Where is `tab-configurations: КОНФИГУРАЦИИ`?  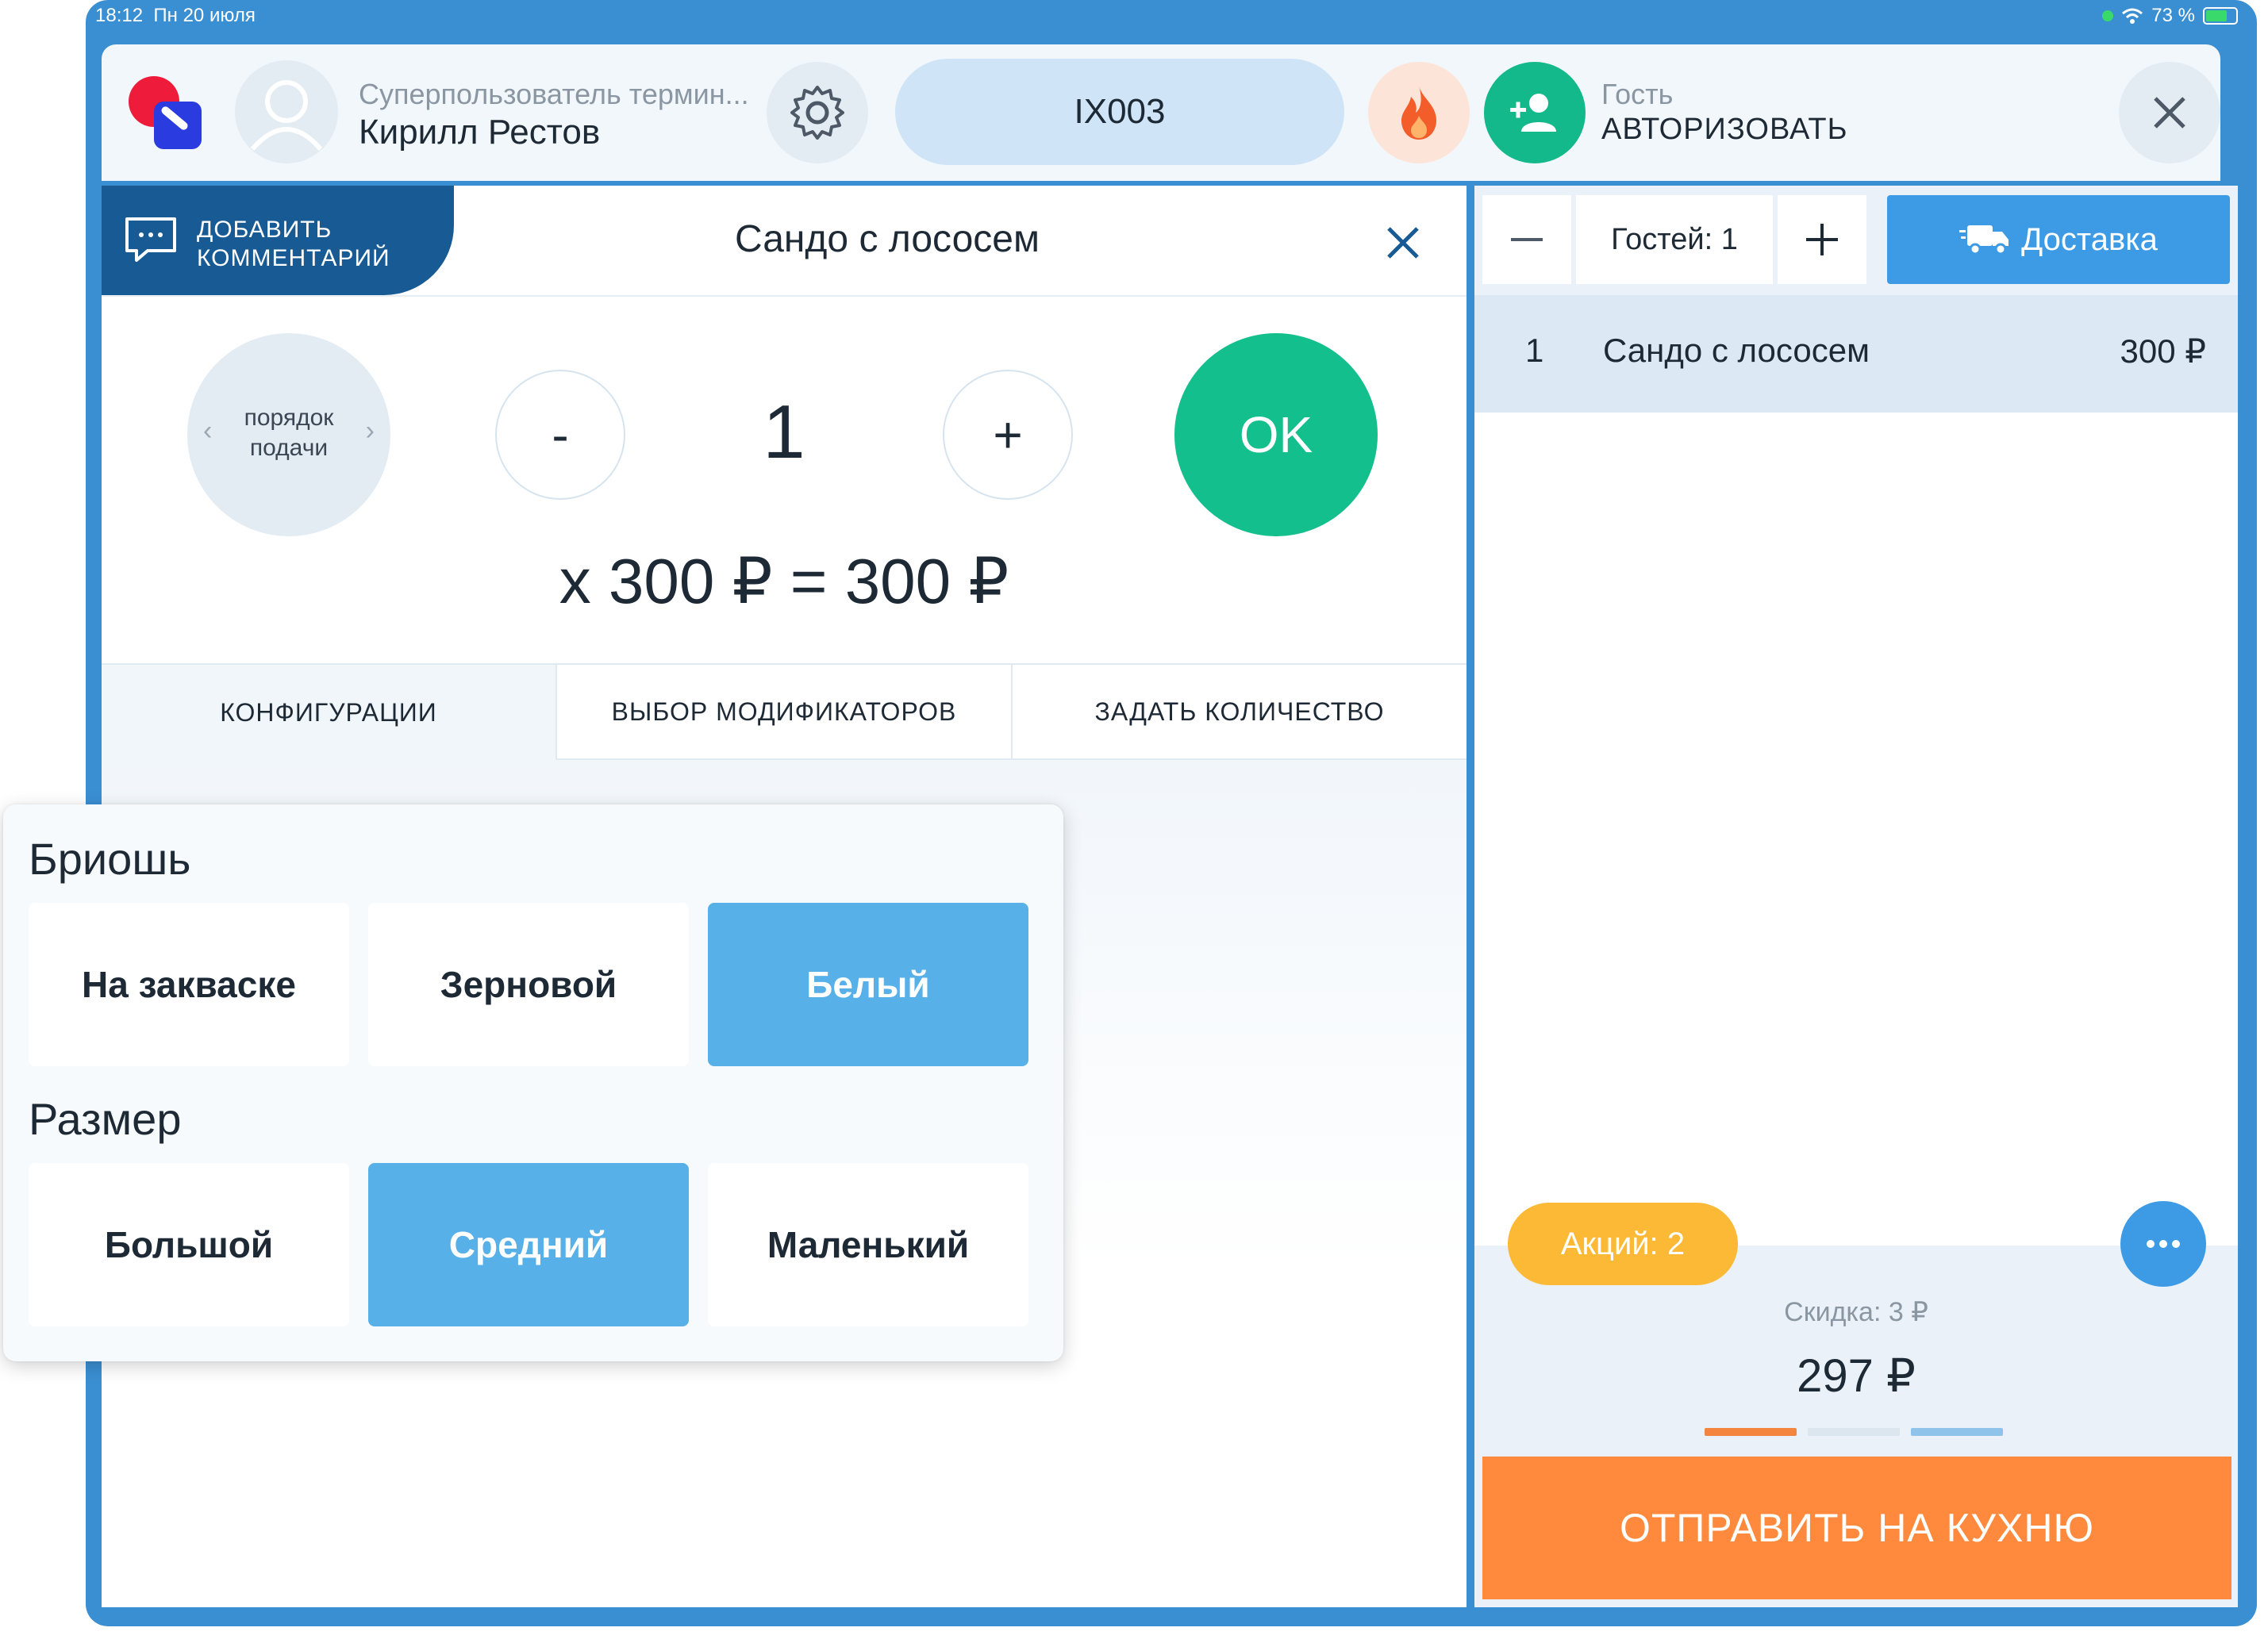
tab-configurations: КОНФИГУРАЦИИ is located at coordinates (329, 712).